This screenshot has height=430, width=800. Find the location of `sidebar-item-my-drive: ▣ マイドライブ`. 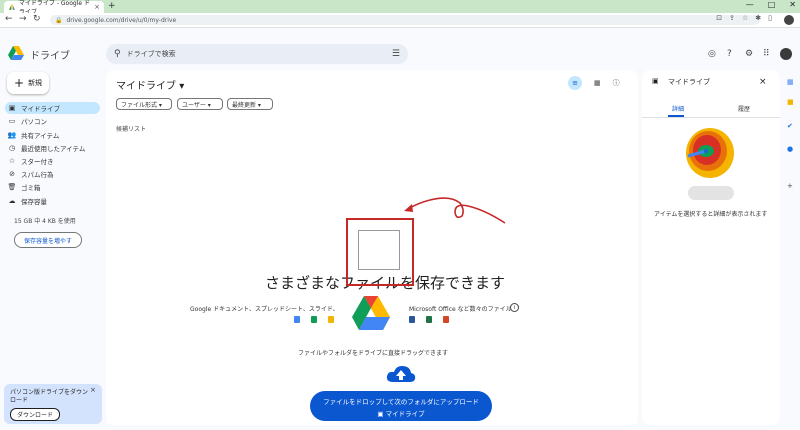

sidebar-item-my-drive: ▣ マイドライブ is located at coordinates (52, 108).